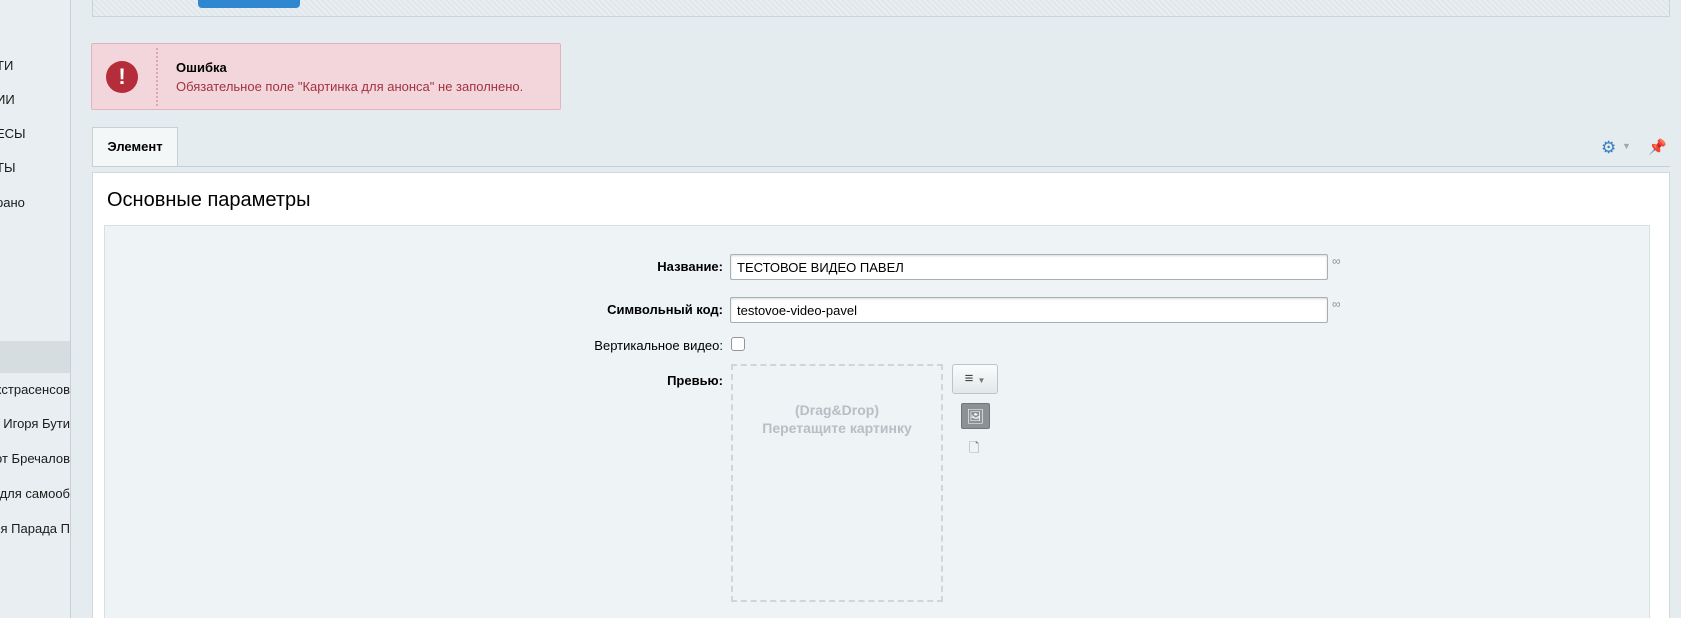 The width and height of the screenshot is (1681, 618). Describe the element at coordinates (157, 77) in the screenshot. I see `error-divider` at that location.